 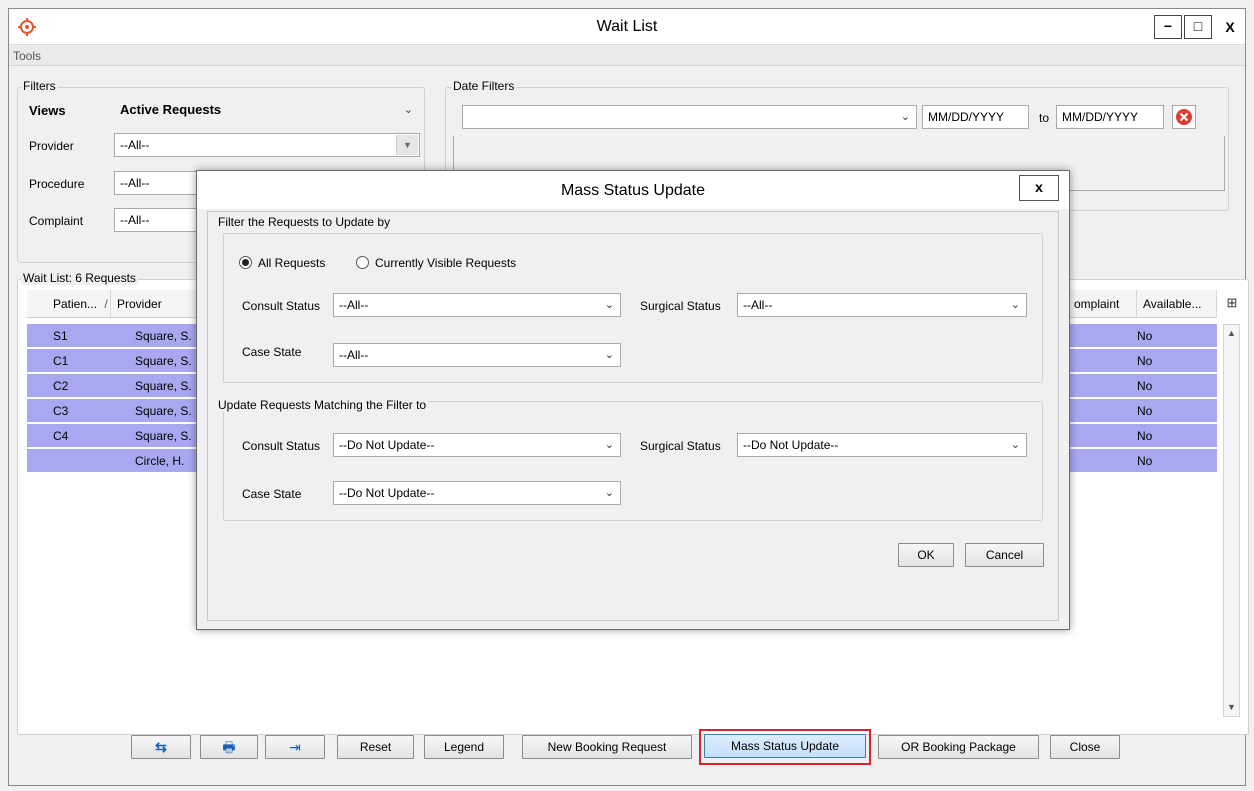 I want to click on menu-bar: Tools, so click(x=627, y=56).